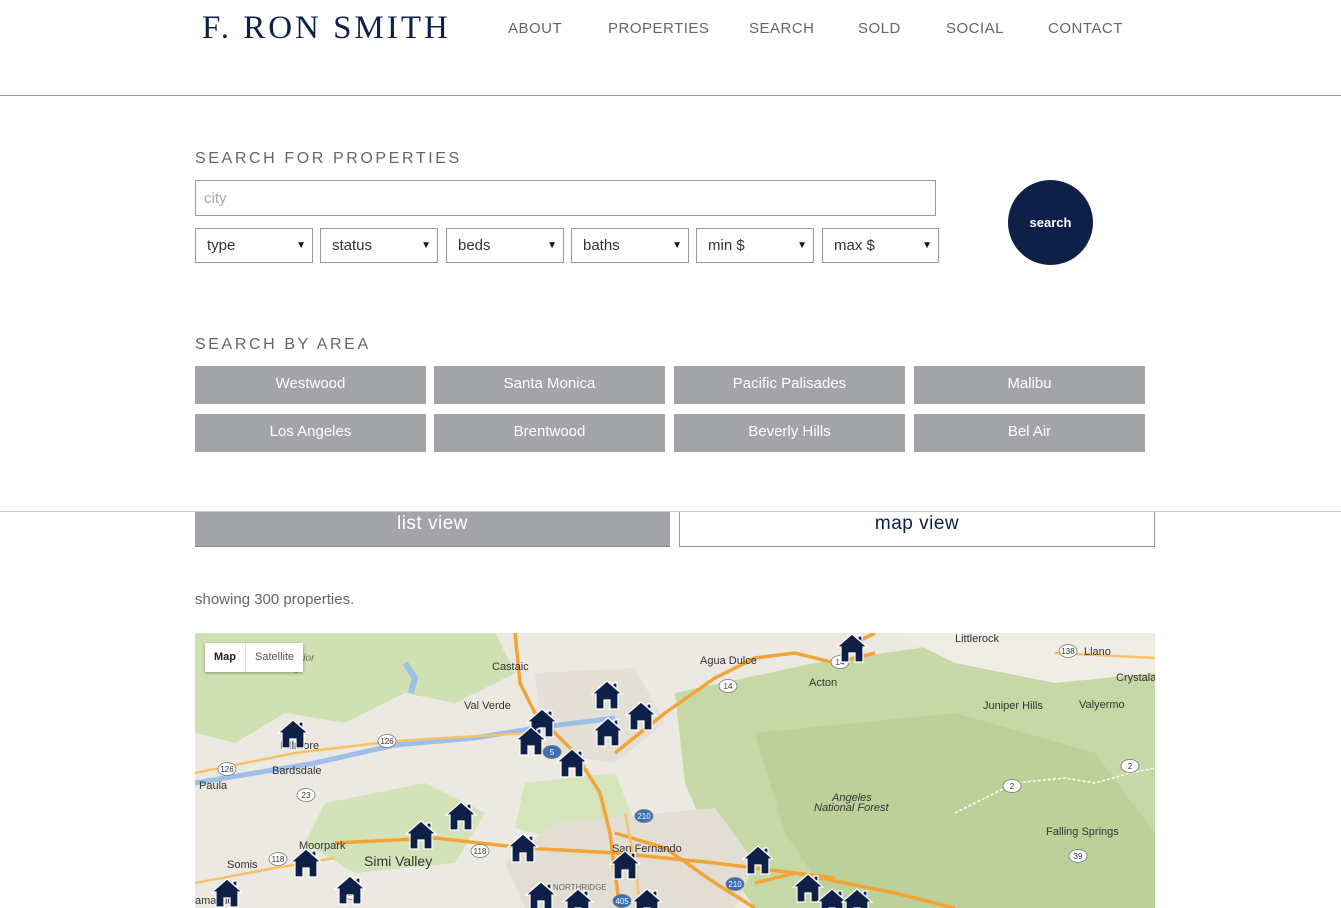 The height and width of the screenshot is (908, 1341). Describe the element at coordinates (549, 433) in the screenshot. I see `area-button-brentwood: Brentwood` at that location.